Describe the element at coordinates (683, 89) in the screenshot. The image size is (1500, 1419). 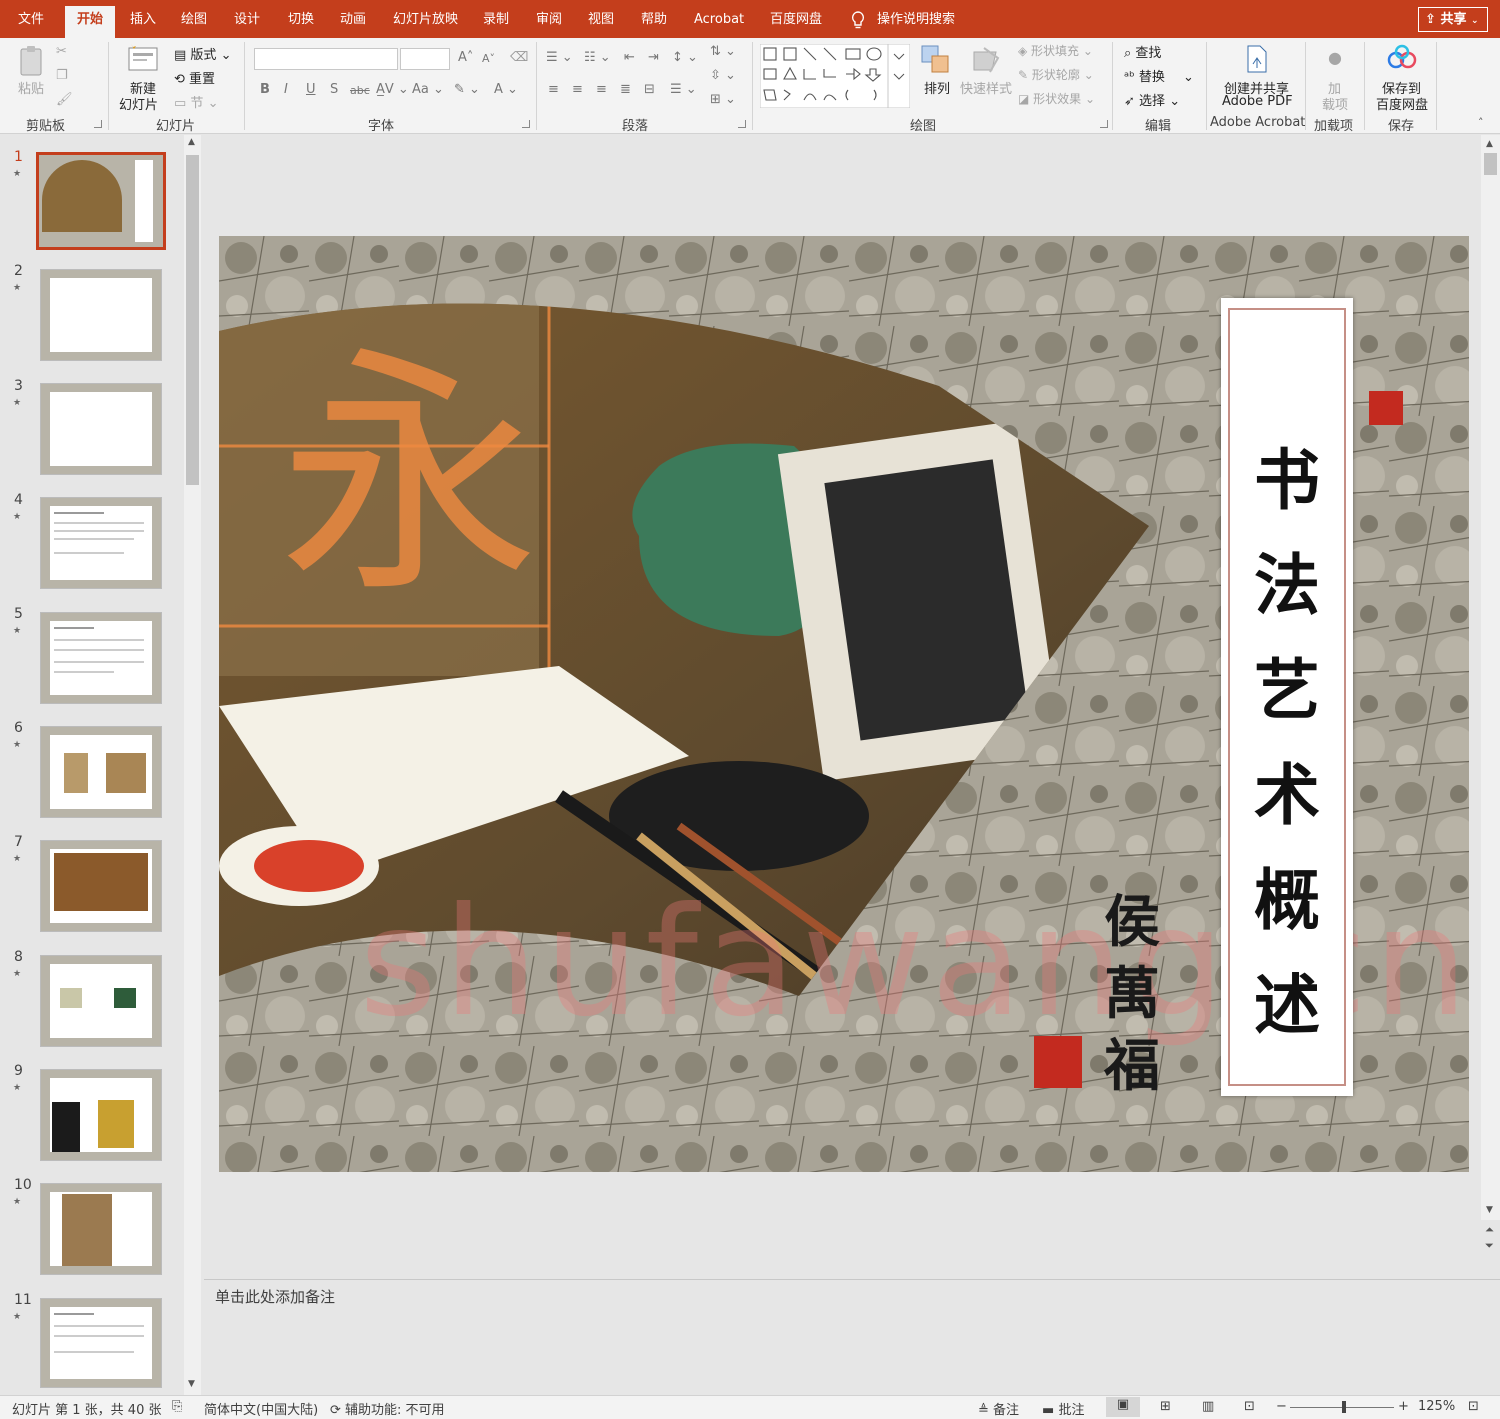
I see `columns-icon: ☰ ⌄` at that location.